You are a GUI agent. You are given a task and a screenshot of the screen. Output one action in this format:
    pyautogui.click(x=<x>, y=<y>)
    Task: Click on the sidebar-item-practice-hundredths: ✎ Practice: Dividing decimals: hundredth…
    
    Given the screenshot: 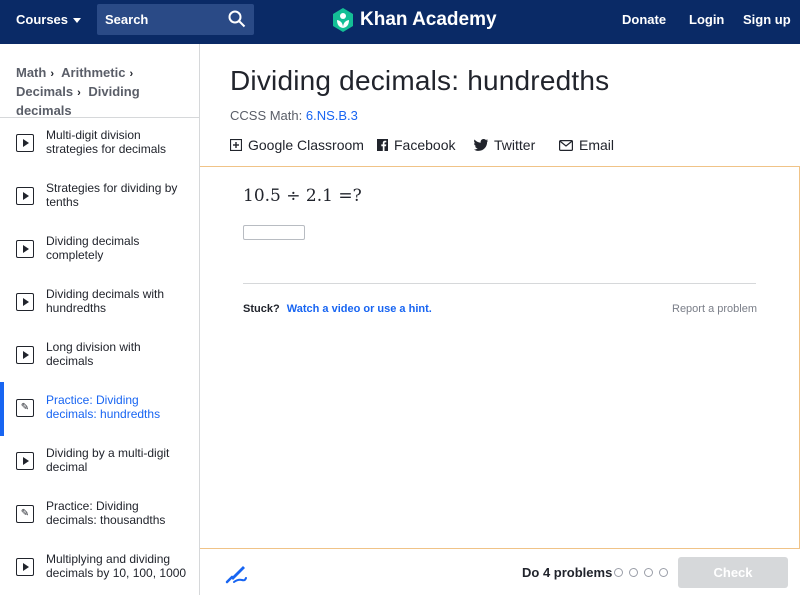 What is the action you would take?
    pyautogui.click(x=99, y=417)
    